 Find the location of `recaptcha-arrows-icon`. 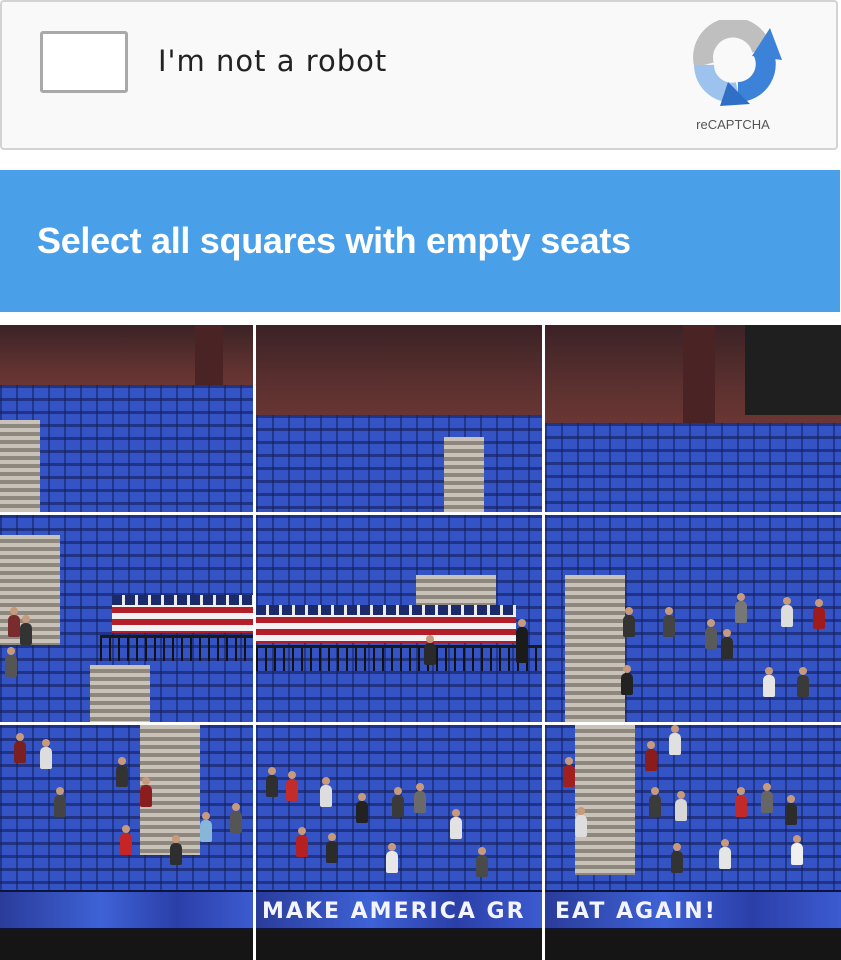

recaptcha-arrows-icon is located at coordinates (737, 63).